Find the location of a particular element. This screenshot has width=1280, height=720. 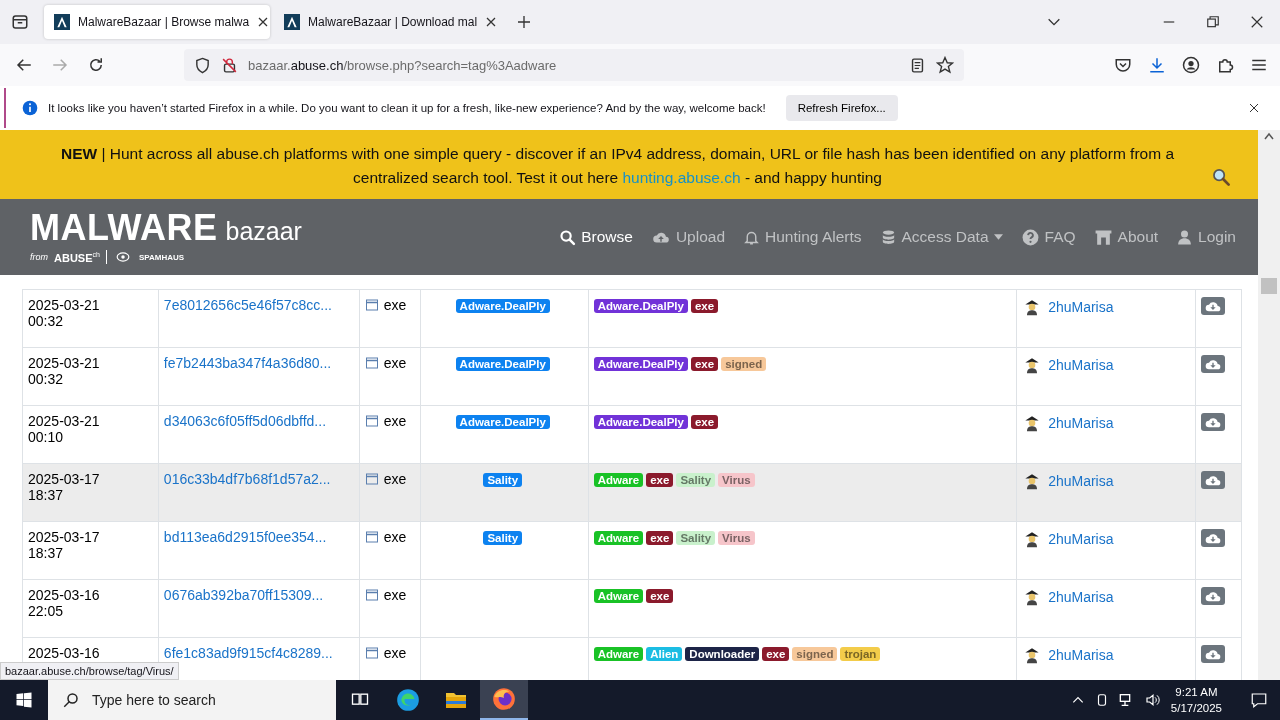

nav-link: FAQ is located at coordinates (1048, 237).